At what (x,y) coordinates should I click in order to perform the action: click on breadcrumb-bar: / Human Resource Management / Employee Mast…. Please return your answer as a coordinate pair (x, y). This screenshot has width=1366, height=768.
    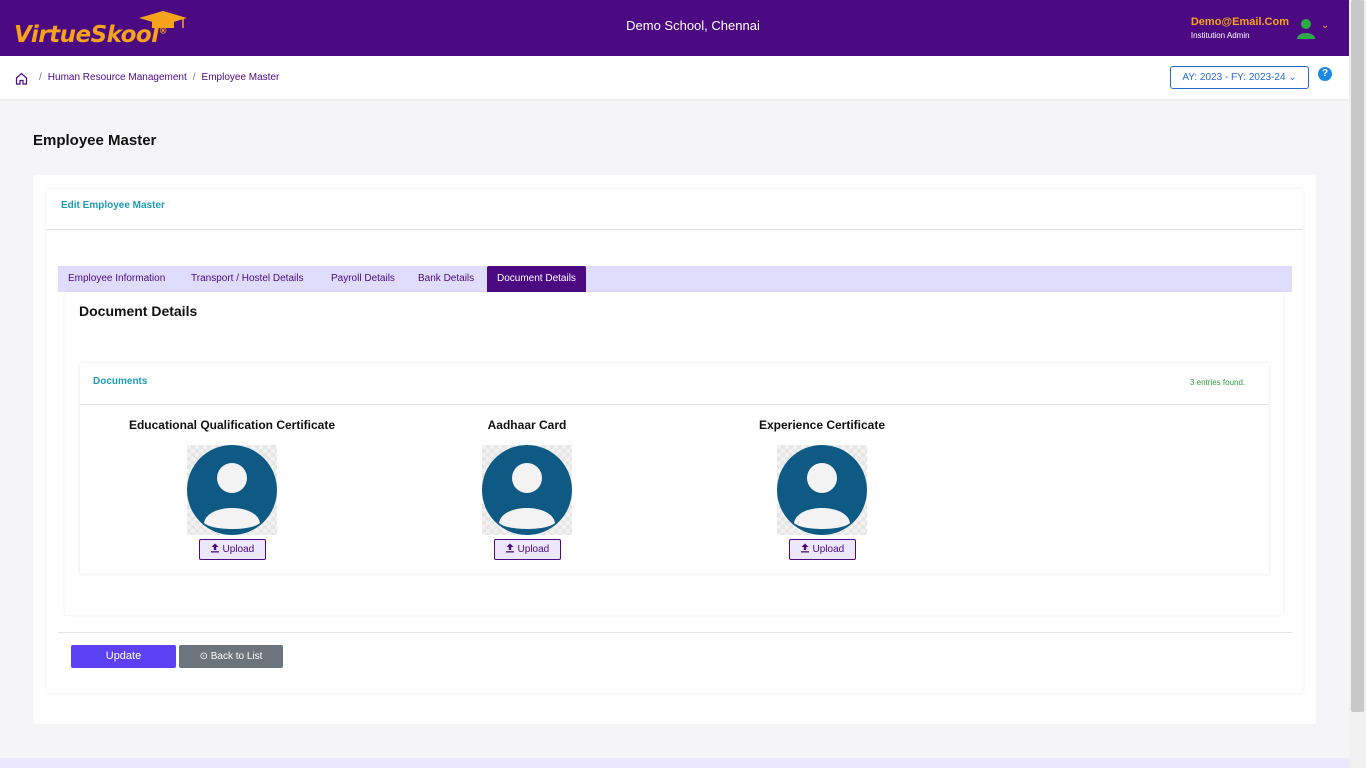
    Looking at the image, I should click on (674, 77).